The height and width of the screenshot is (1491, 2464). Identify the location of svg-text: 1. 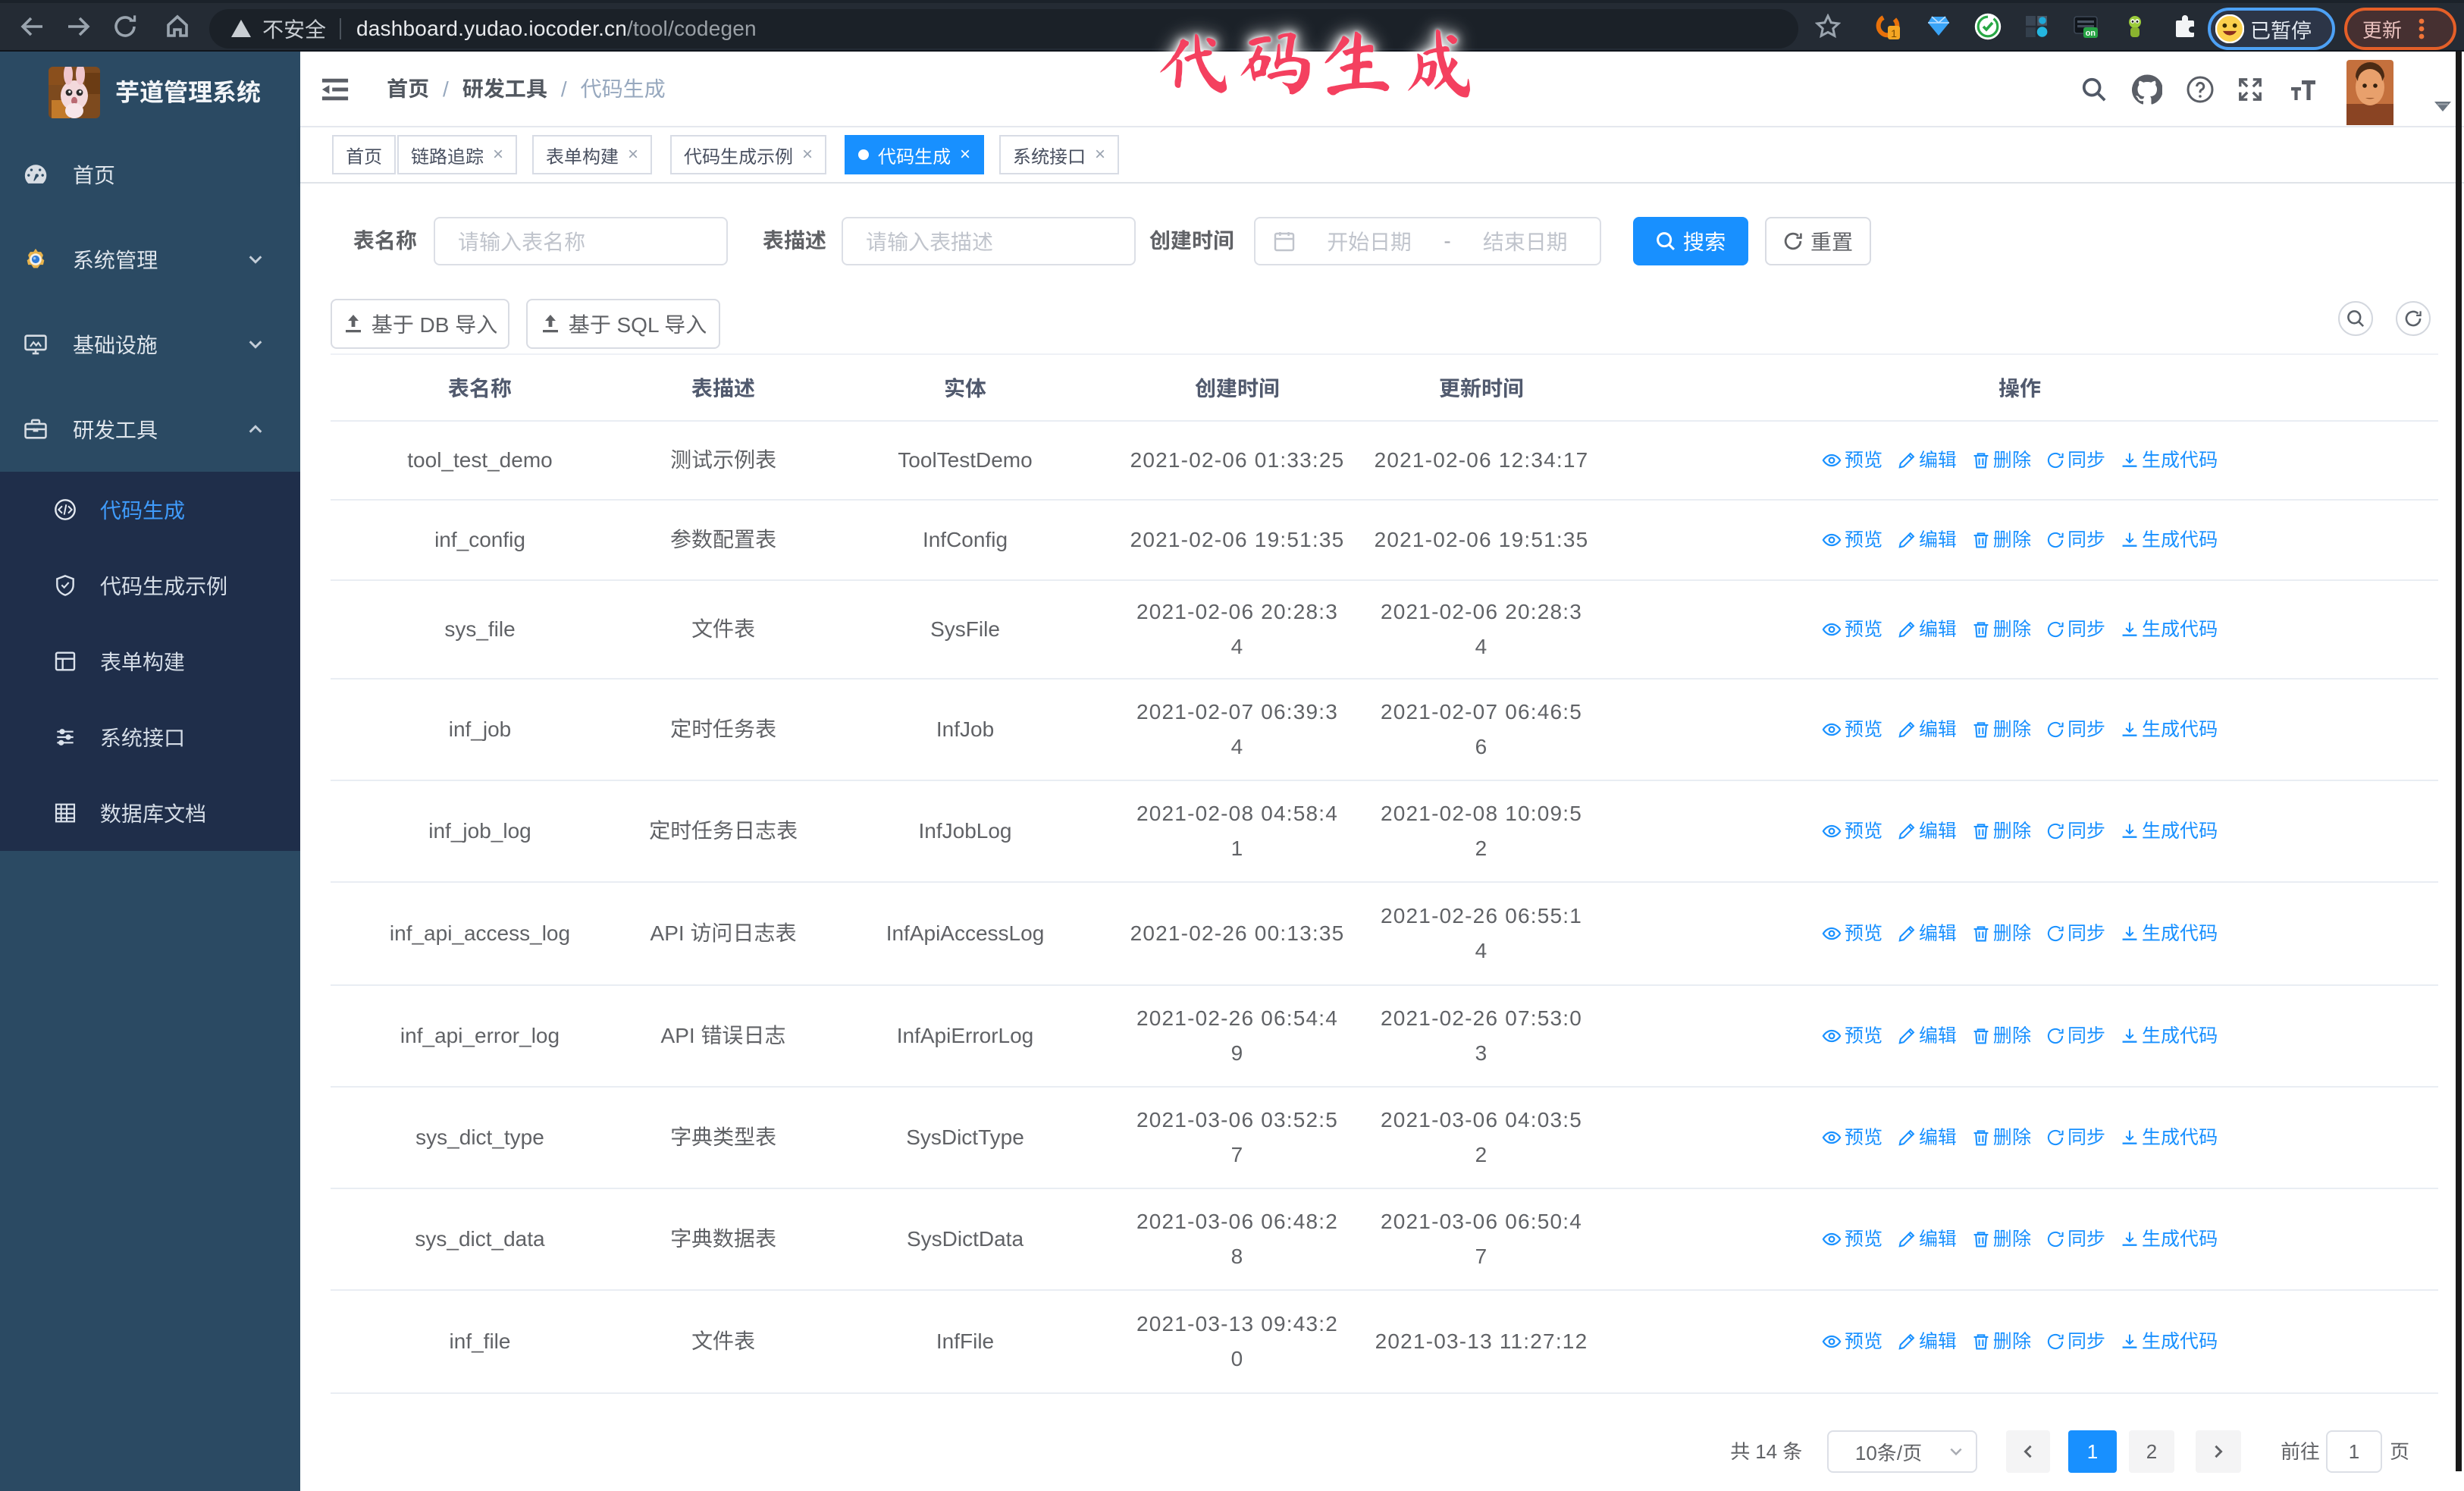
(1894, 33).